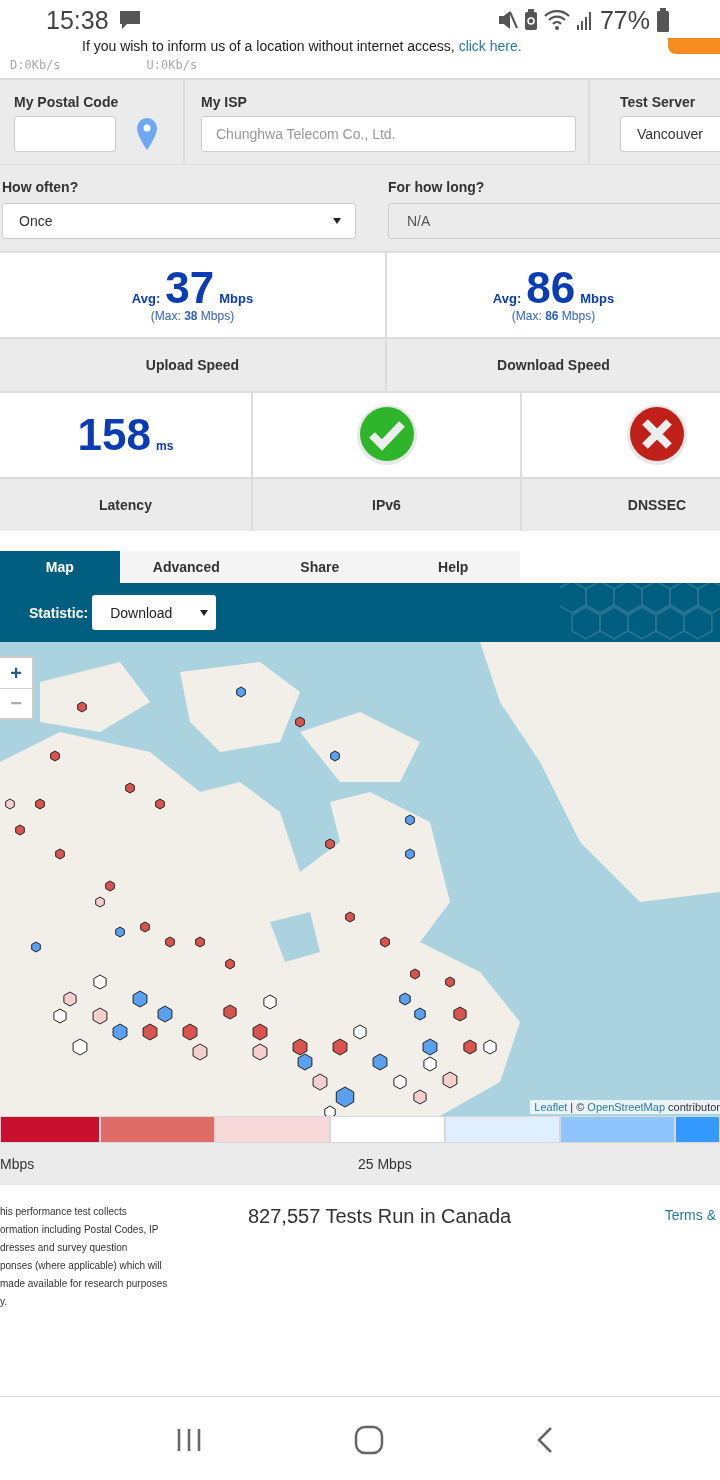 The image size is (720, 1480). Describe the element at coordinates (386, 505) in the screenshot. I see `test-label: IPv6` at that location.